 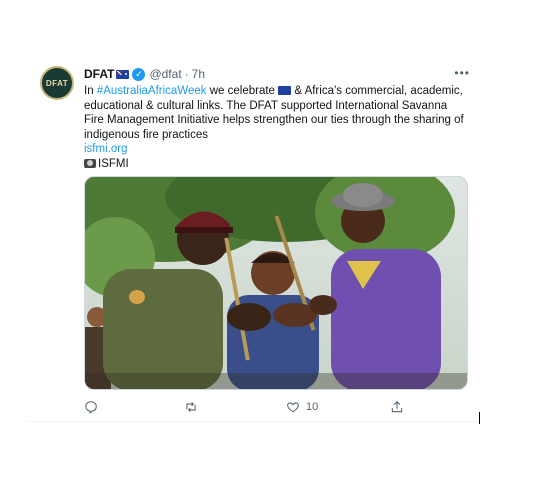 What do you see at coordinates (462, 73) in the screenshot?
I see `more-options-icon: •••` at bounding box center [462, 73].